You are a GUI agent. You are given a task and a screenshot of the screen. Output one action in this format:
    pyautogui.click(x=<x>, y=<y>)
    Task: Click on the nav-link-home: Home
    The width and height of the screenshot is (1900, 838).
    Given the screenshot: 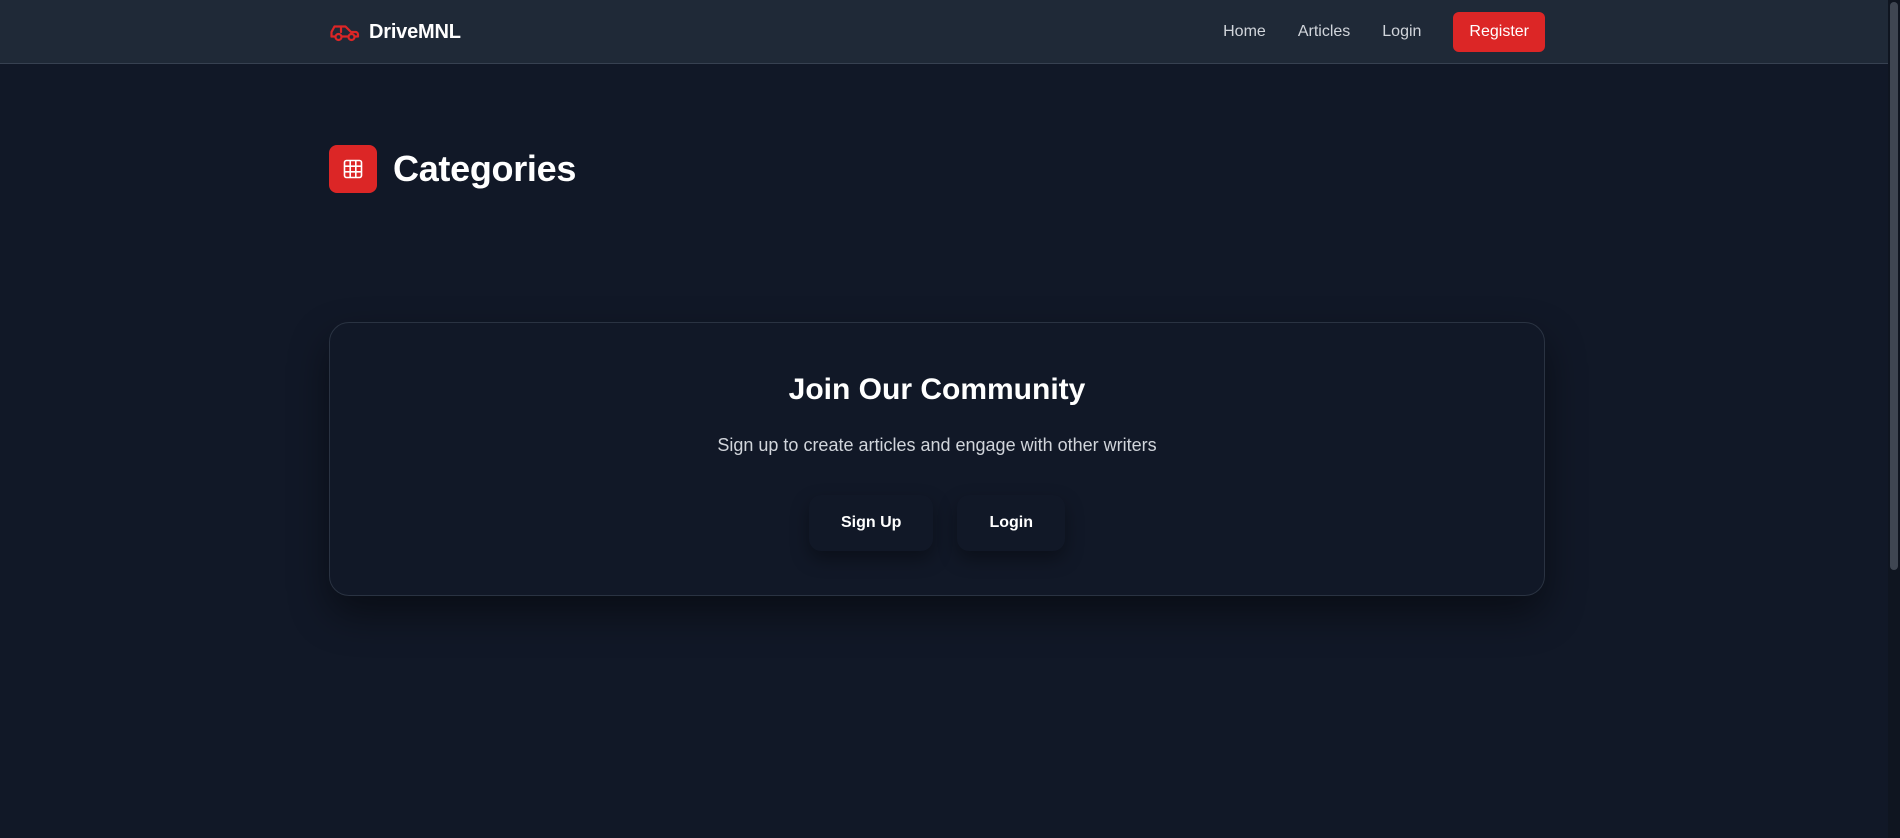 What is the action you would take?
    pyautogui.click(x=1244, y=32)
    